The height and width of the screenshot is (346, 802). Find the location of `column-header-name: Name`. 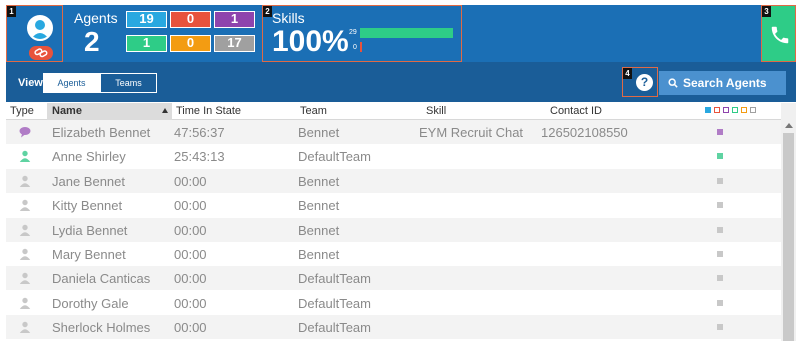

column-header-name: Name is located at coordinates (109, 111).